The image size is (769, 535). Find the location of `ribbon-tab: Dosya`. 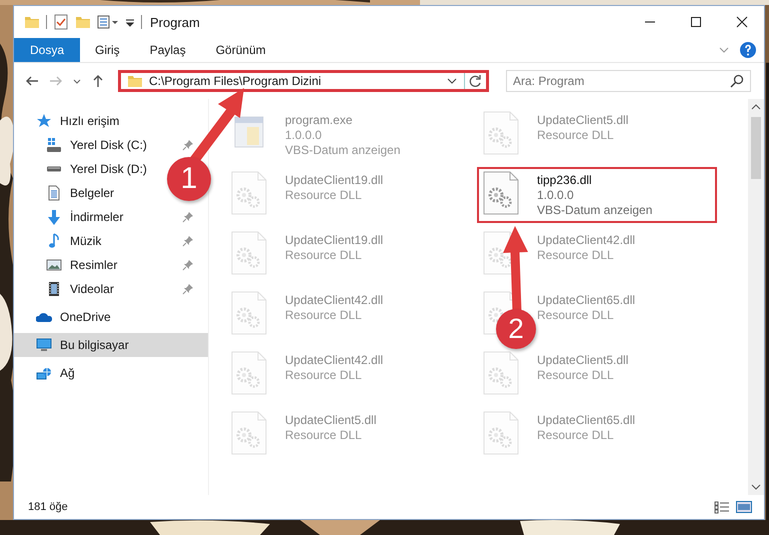

ribbon-tab: Dosya is located at coordinates (47, 50).